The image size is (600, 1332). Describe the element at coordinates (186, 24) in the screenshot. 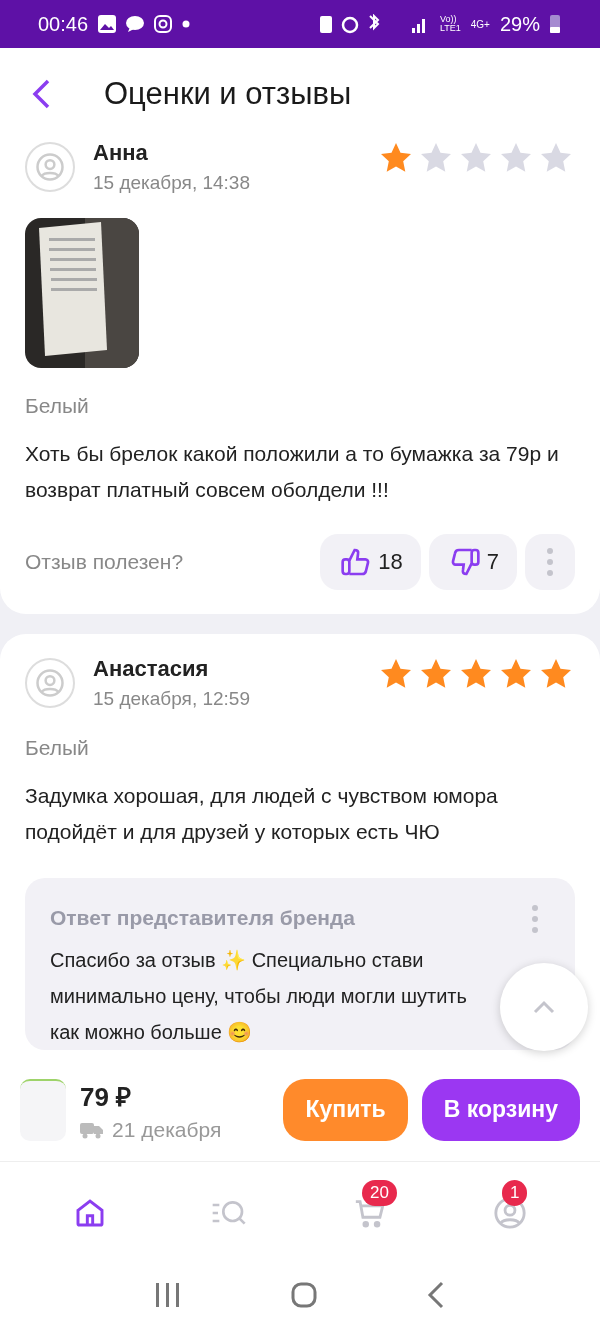

I see `dot-icon` at that location.